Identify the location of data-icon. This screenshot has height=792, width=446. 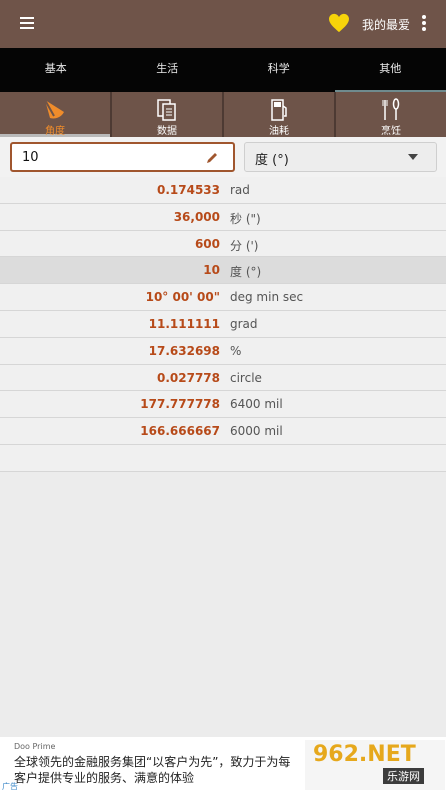
(166, 110).